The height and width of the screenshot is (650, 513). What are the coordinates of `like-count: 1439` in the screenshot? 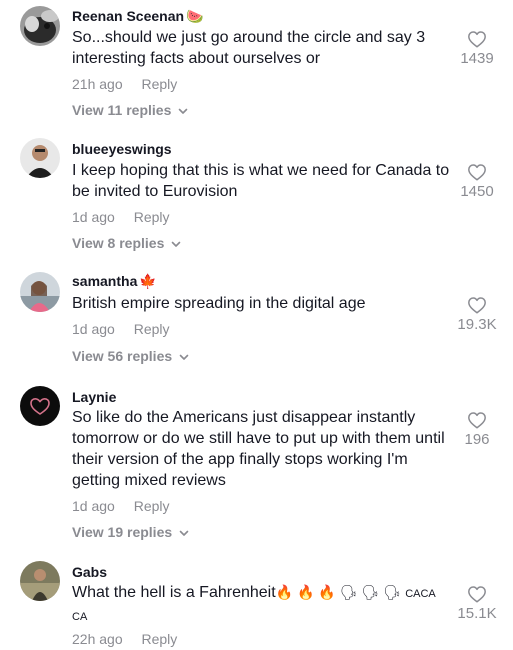 It's located at (477, 58).